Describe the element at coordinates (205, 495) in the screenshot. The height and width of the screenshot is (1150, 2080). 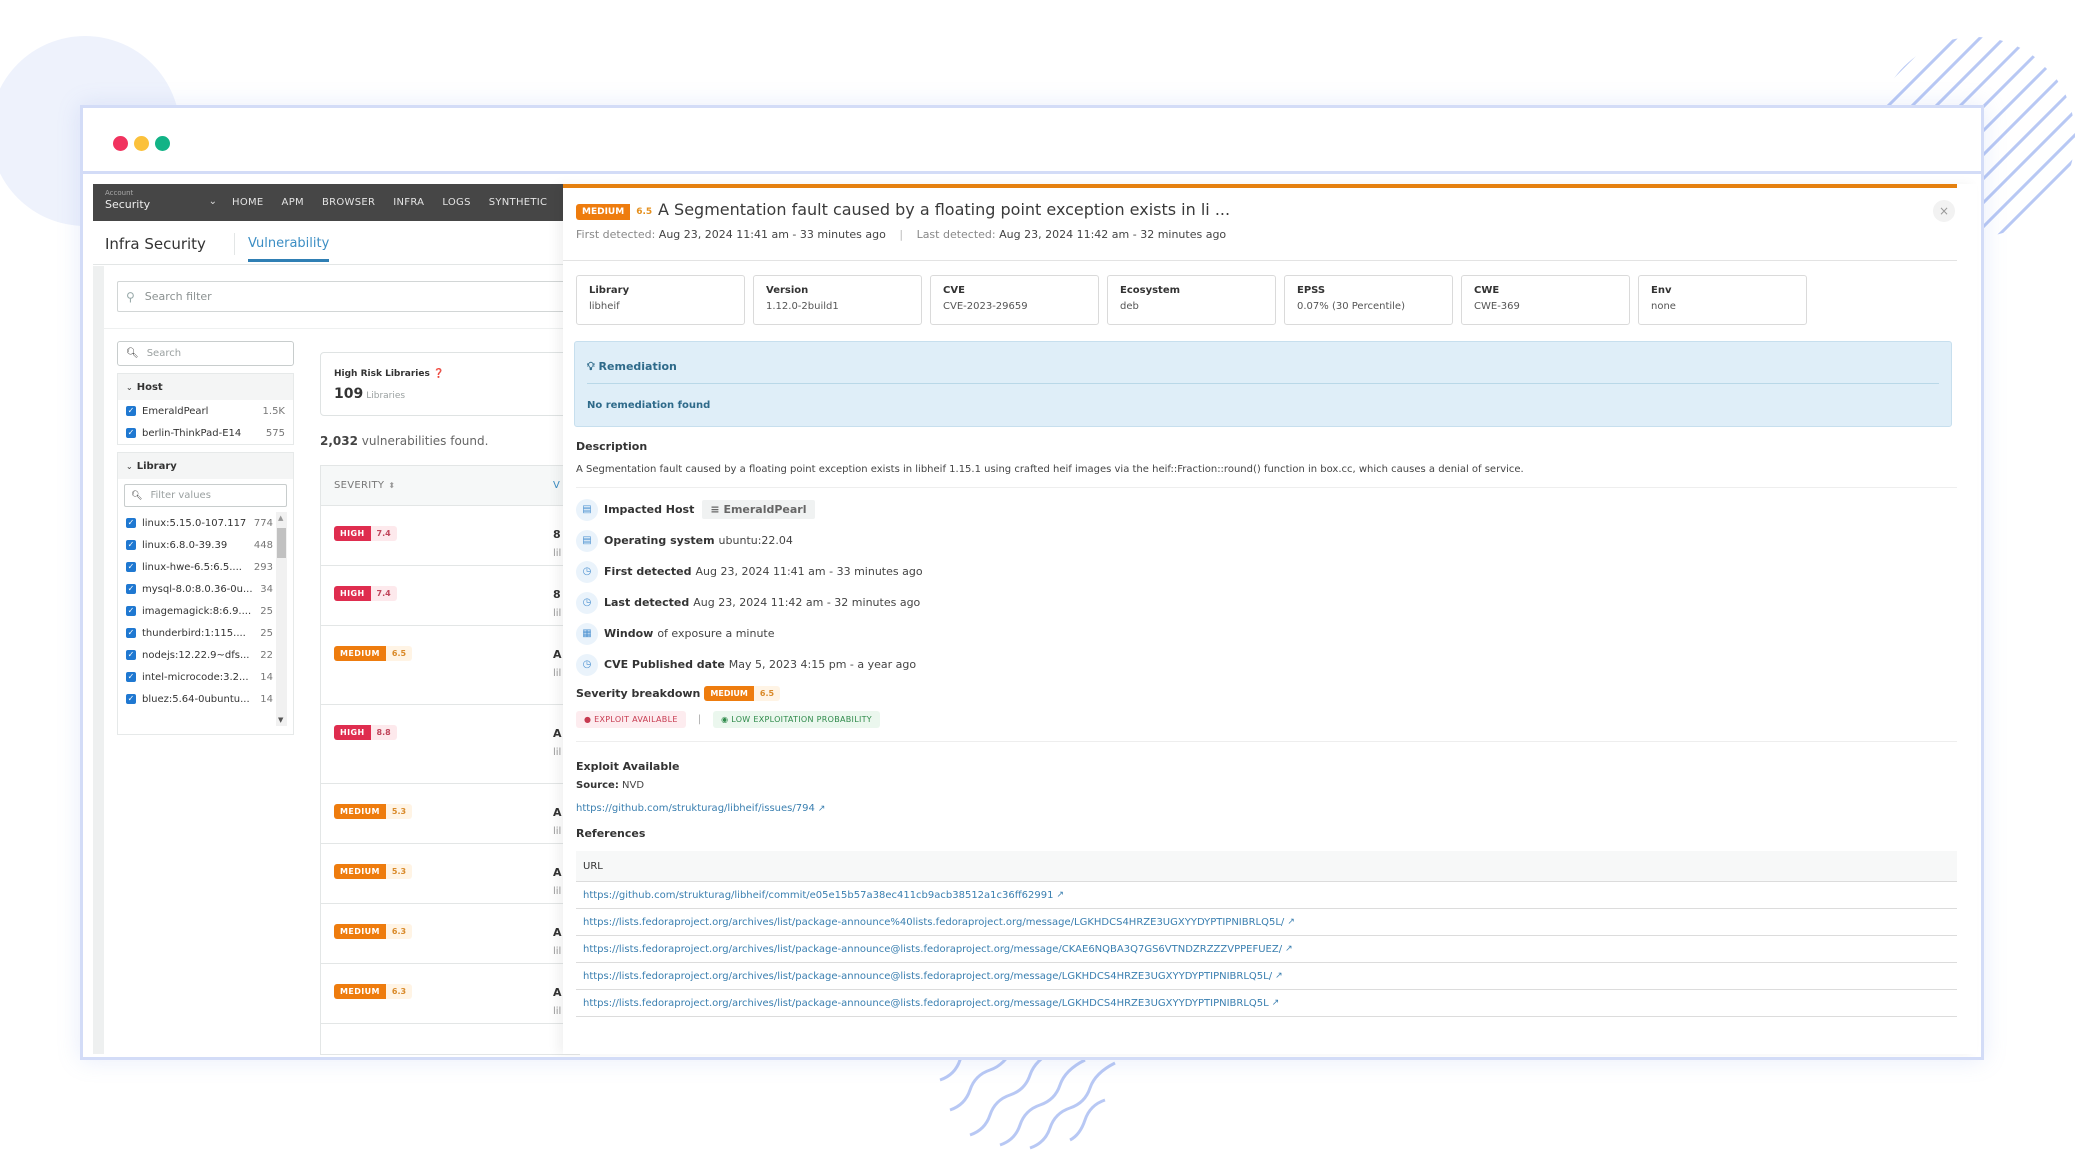
I see `filter-values-input: 🔍︎ Filter values` at that location.